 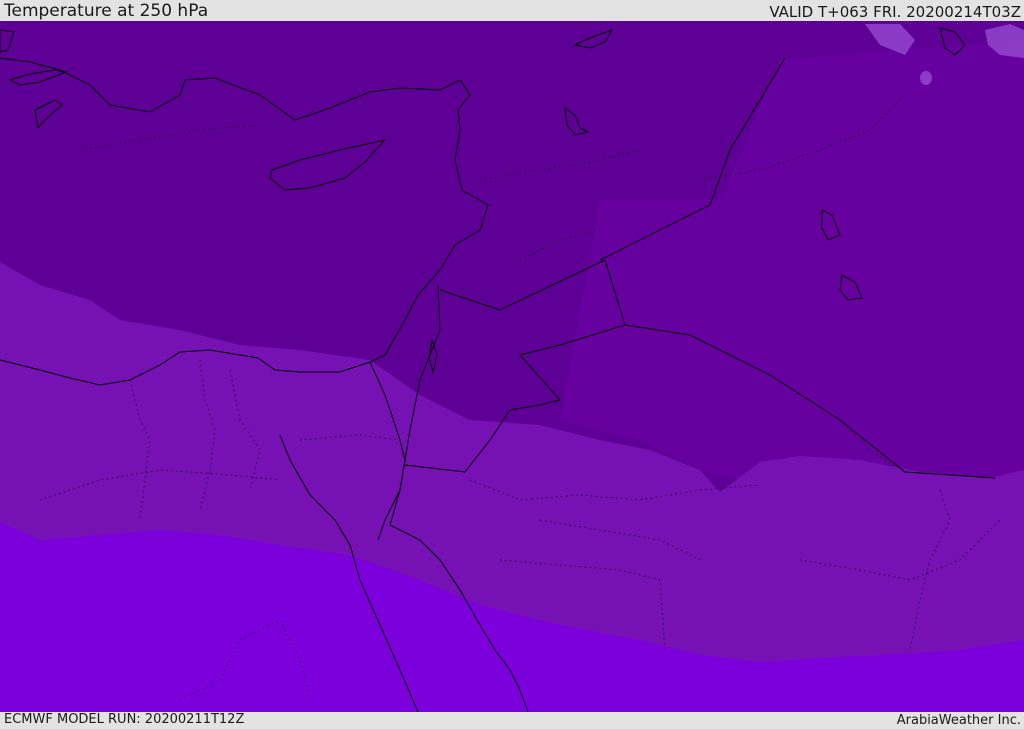 I want to click on credit: ArabiaWeather Inc., so click(x=958, y=720).